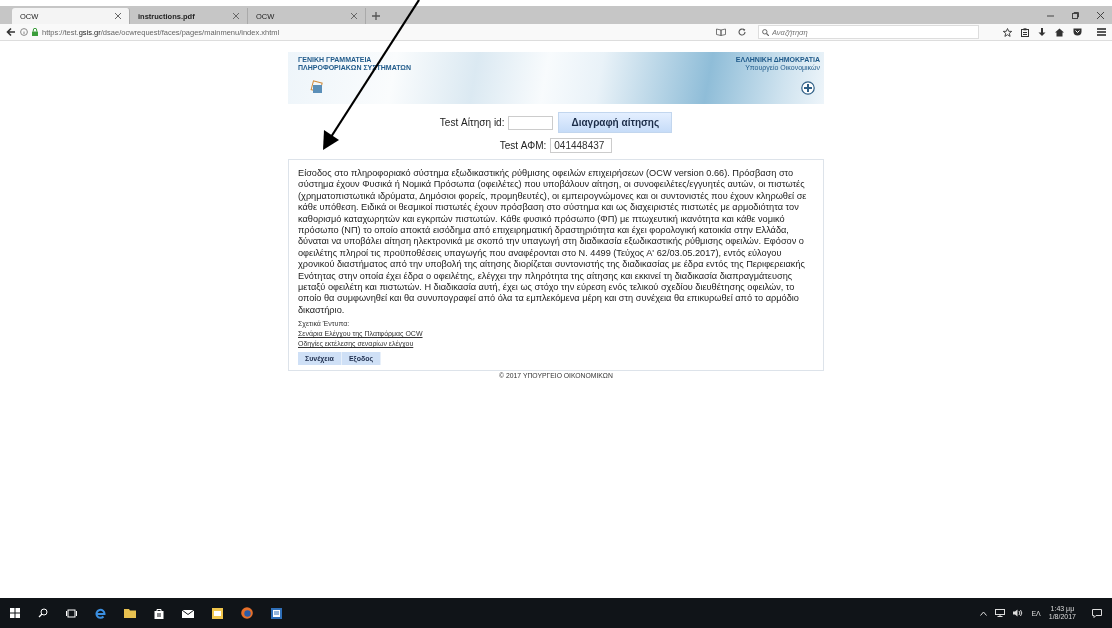 The height and width of the screenshot is (628, 1112). What do you see at coordinates (247, 613) in the screenshot?
I see `fox-globe-icon` at bounding box center [247, 613].